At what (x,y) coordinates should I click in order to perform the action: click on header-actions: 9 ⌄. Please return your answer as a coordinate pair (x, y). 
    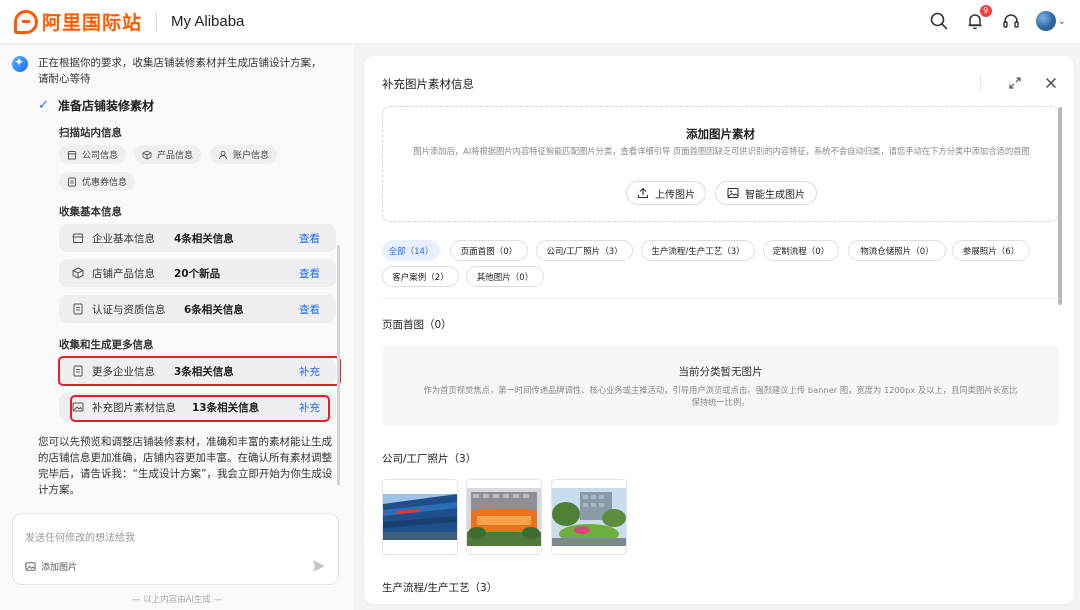
    Looking at the image, I should click on (997, 18).